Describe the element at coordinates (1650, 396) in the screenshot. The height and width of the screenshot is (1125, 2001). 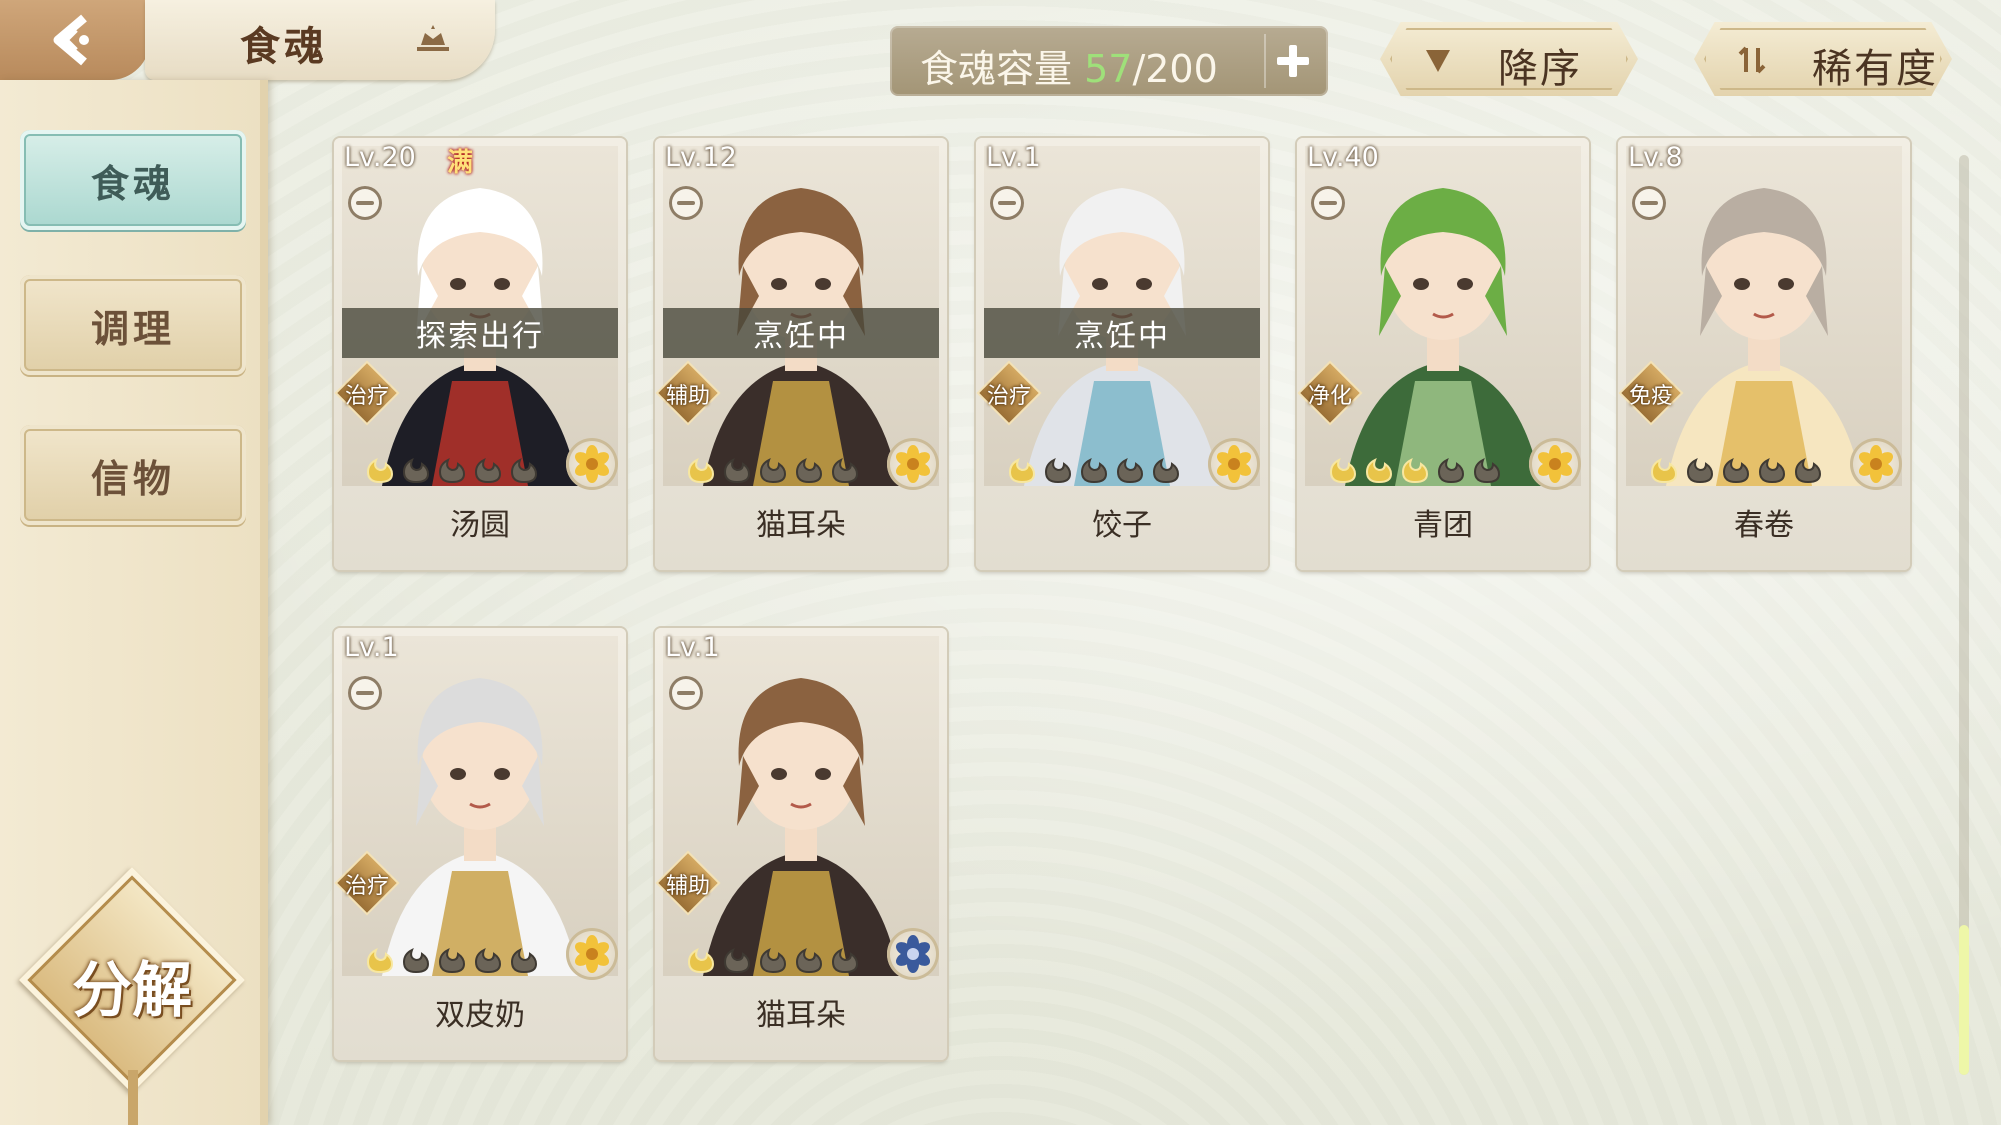
I see `role-label: 免疫` at that location.